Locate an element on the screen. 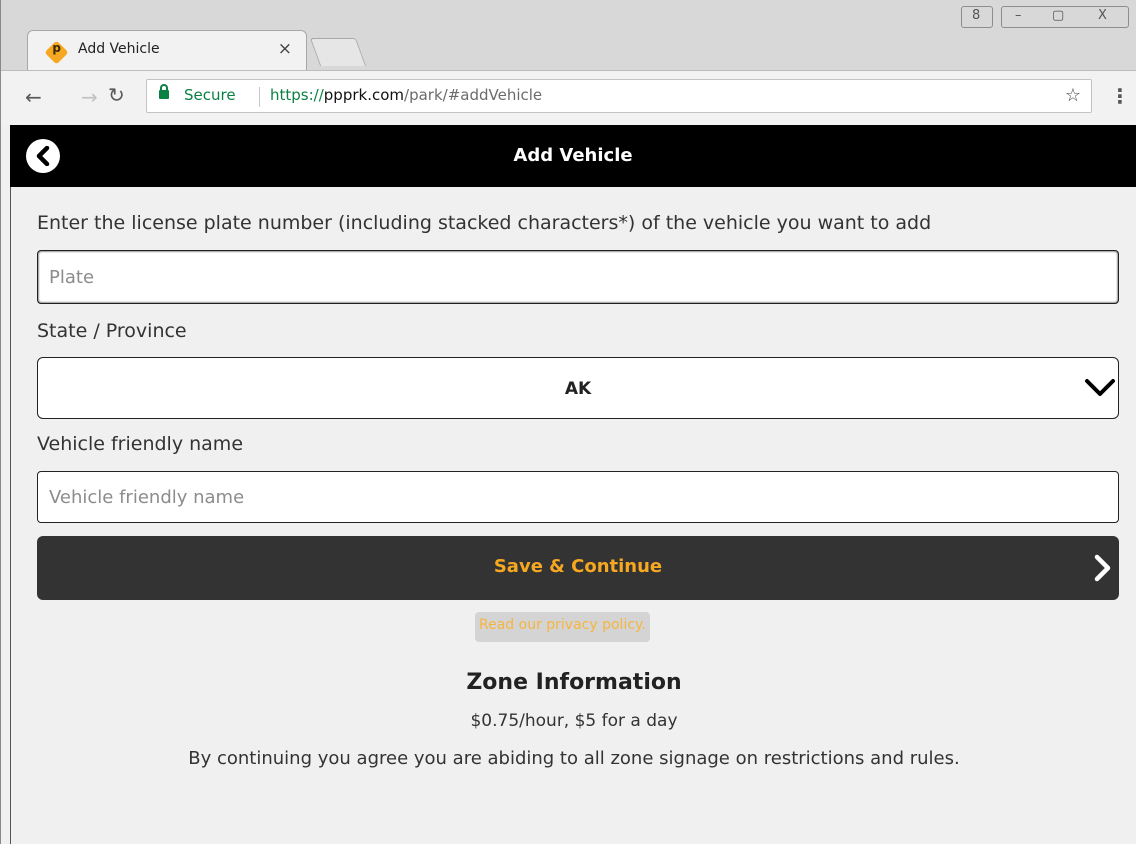 The height and width of the screenshot is (844, 1136). page-title: Add Vehicle is located at coordinates (573, 155).